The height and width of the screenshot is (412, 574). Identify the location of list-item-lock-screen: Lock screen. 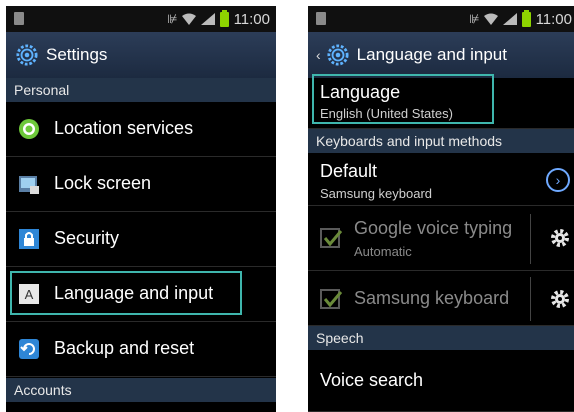
(141, 184).